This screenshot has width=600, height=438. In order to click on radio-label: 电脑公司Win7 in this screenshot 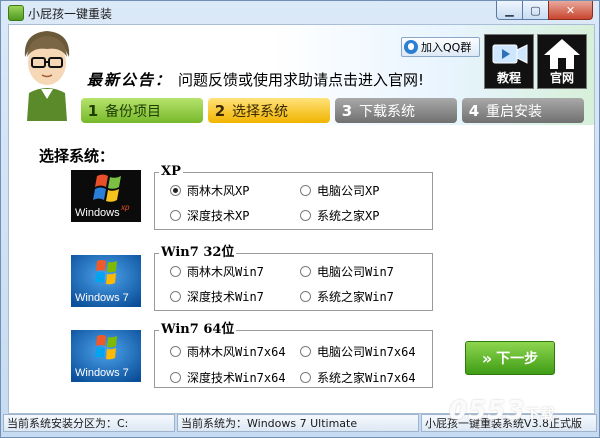, I will do `click(355, 272)`.